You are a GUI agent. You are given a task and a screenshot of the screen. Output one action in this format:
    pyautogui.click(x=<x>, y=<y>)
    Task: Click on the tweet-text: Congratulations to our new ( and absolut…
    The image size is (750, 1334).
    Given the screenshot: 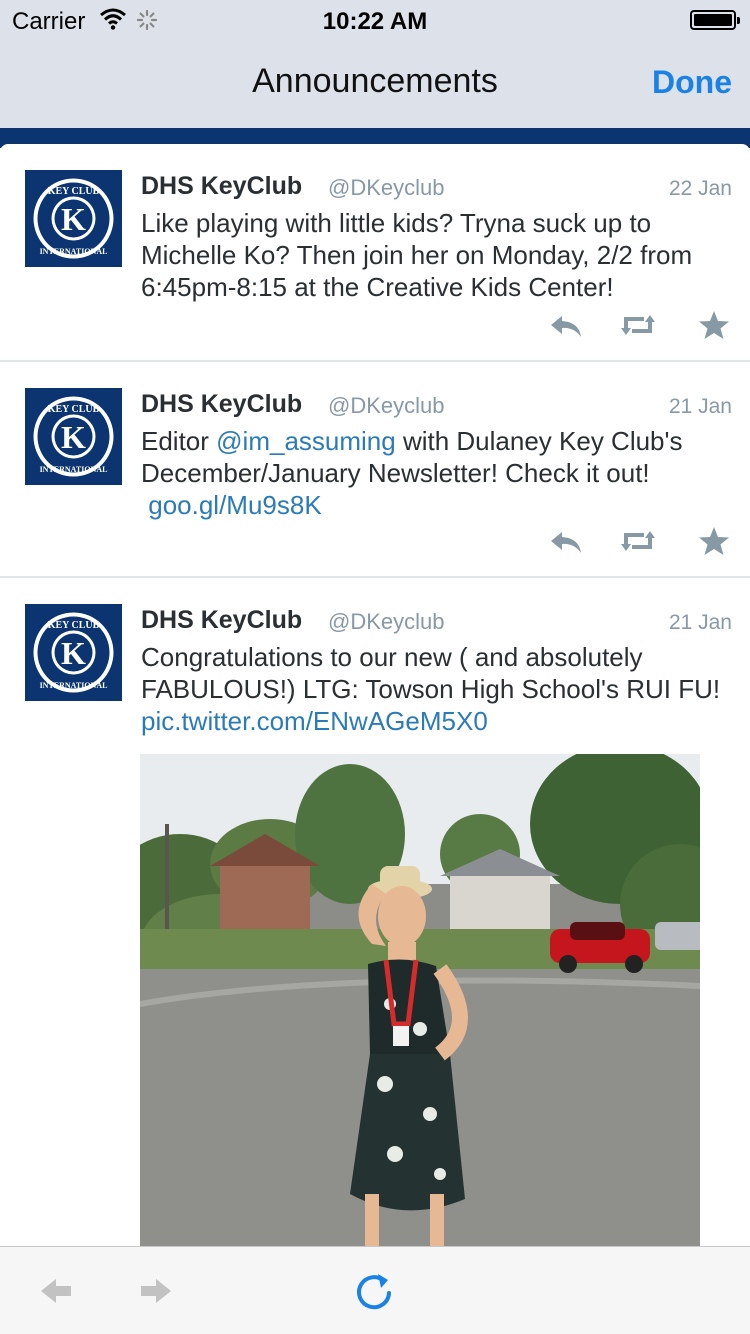 What is the action you would take?
    pyautogui.click(x=436, y=689)
    